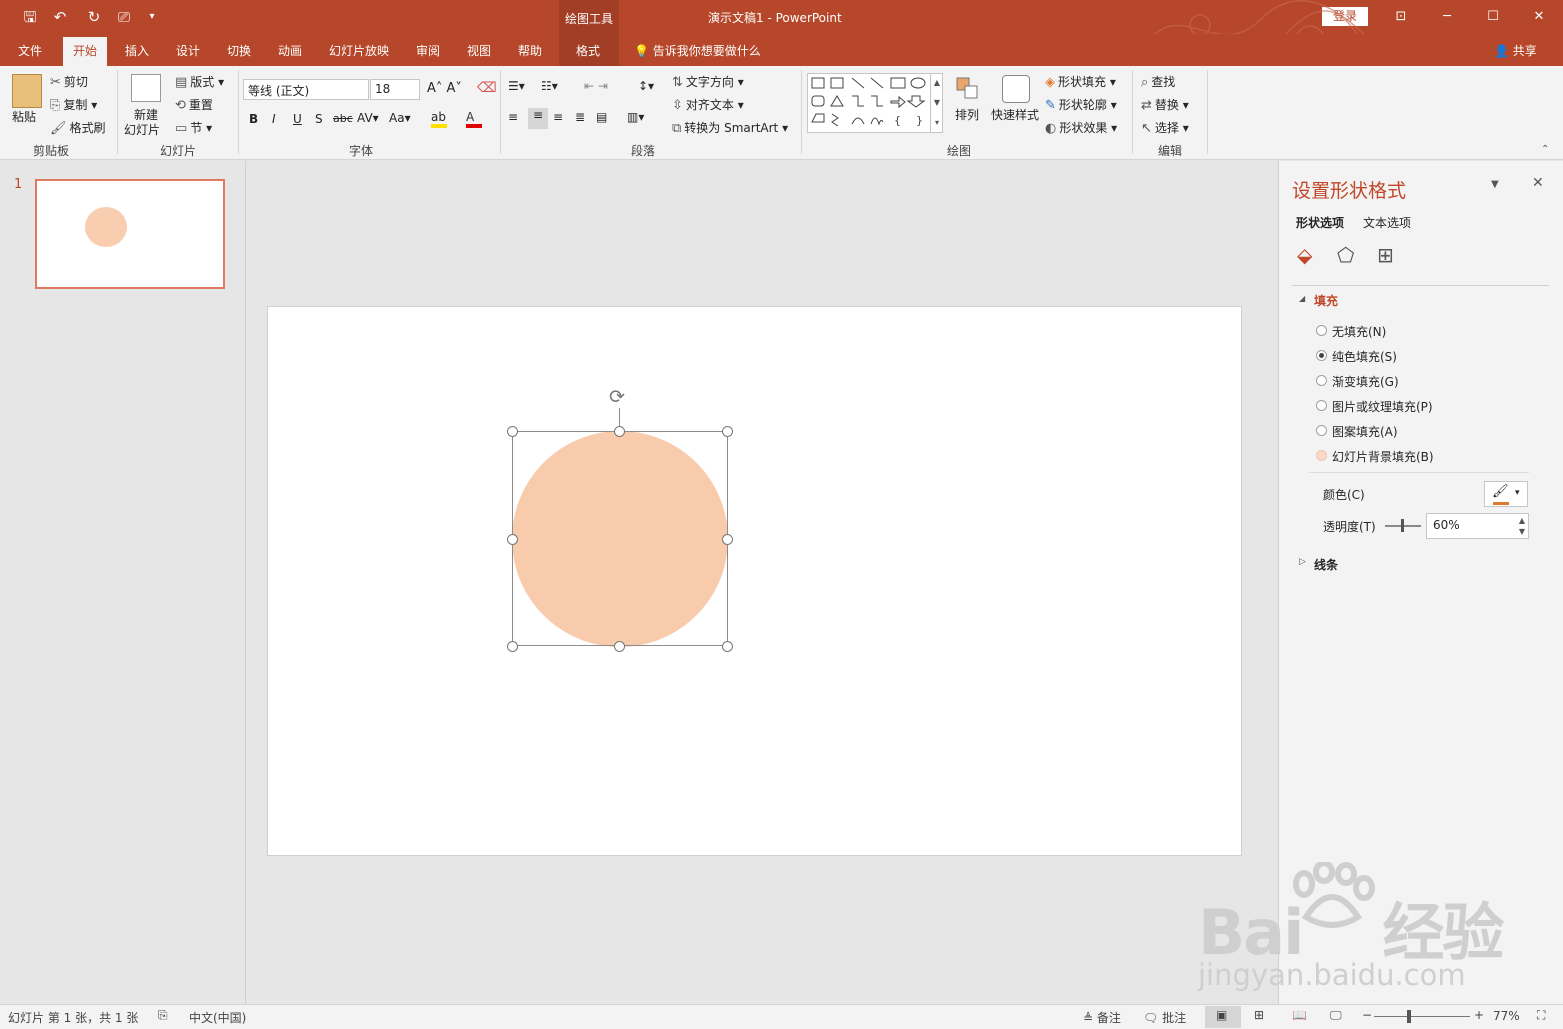  What do you see at coordinates (479, 50) in the screenshot?
I see `tab-view: 视图` at bounding box center [479, 50].